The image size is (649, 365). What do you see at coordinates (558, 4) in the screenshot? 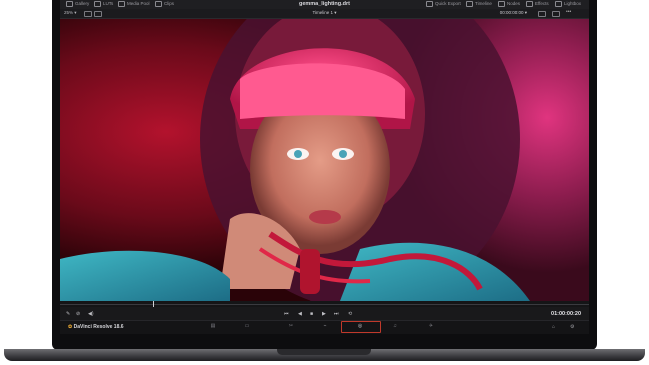
I see `lightbox-icon` at bounding box center [558, 4].